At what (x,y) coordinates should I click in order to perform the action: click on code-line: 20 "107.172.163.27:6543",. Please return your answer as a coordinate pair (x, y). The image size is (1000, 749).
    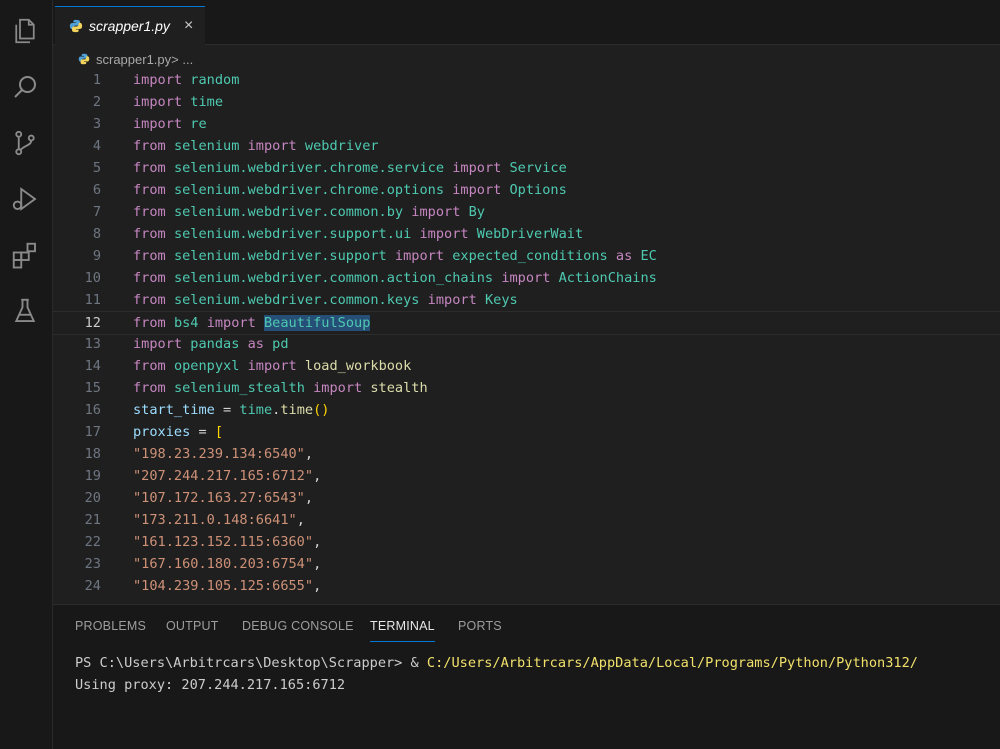
    Looking at the image, I should click on (526, 498).